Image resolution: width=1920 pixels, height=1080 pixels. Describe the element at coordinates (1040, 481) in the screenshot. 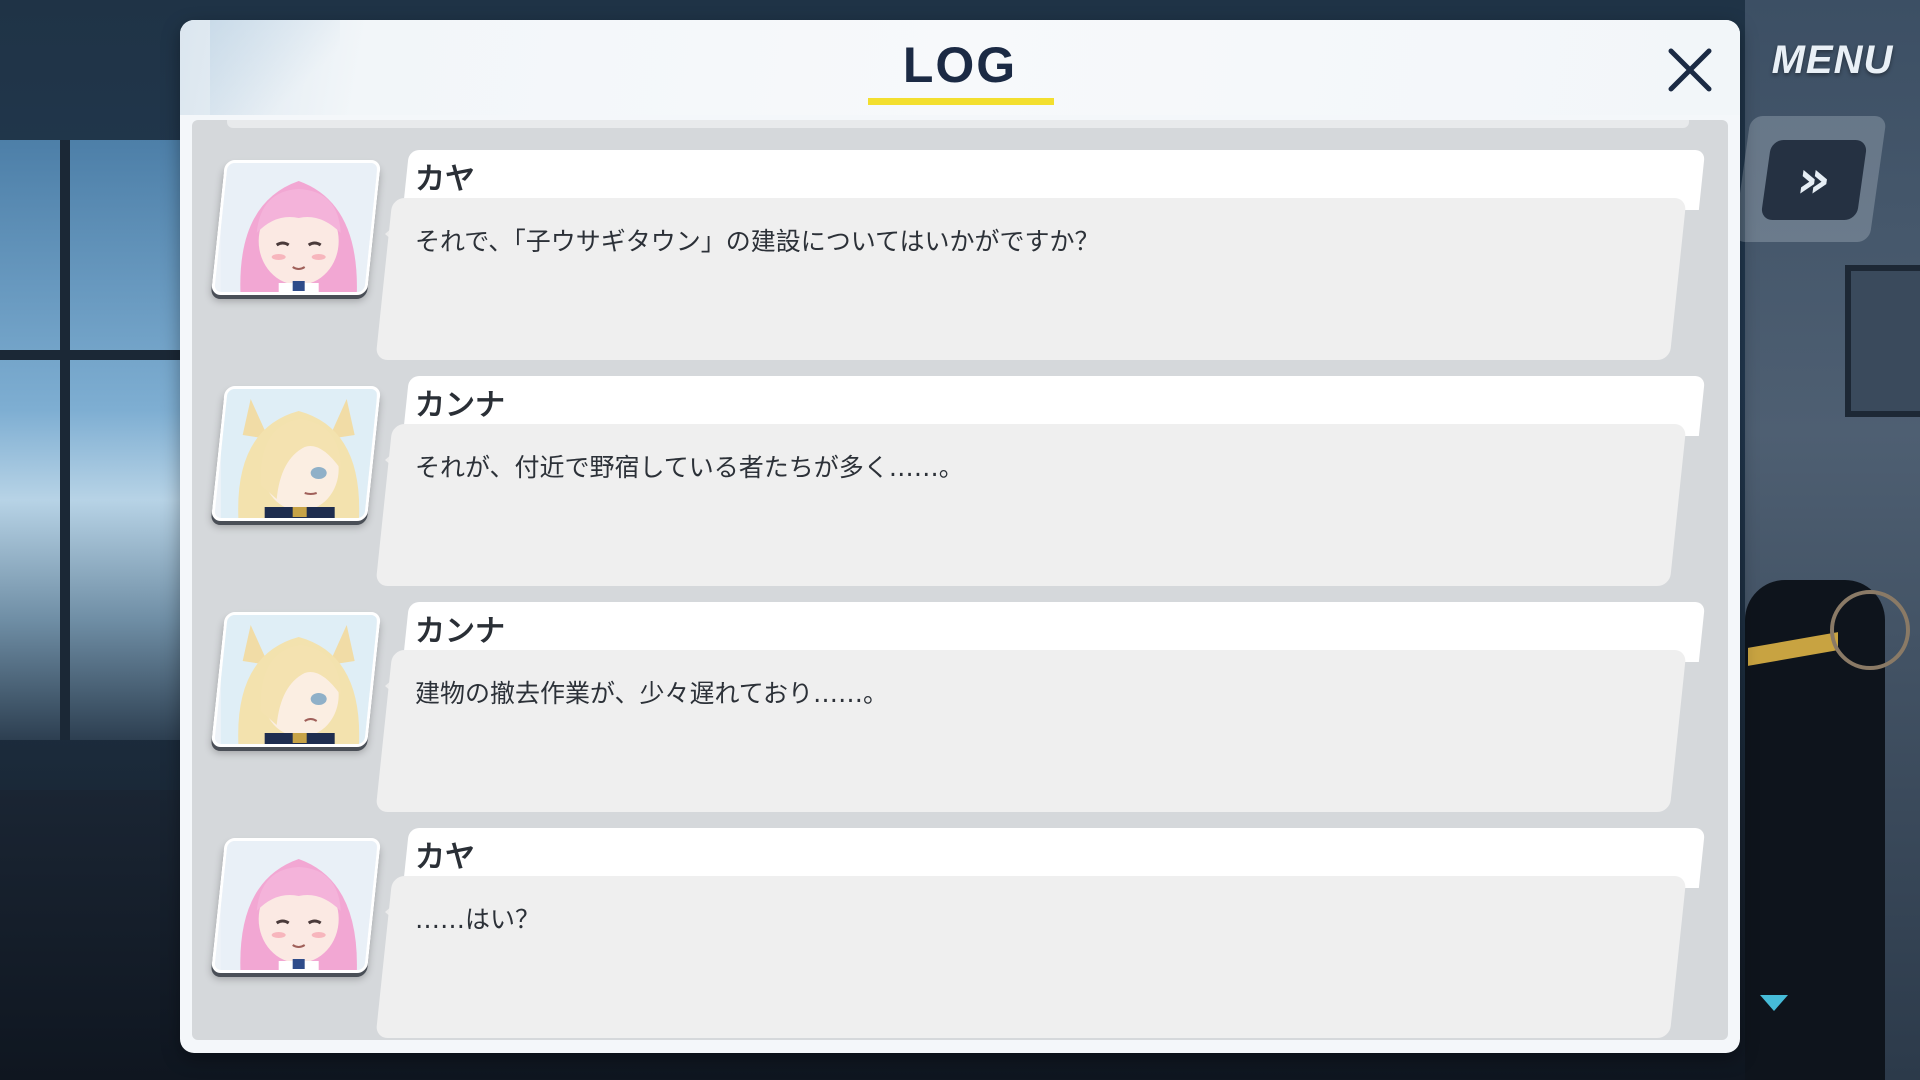

I see `dialogue-bubble: カンナ それが、付近で野宿している者たちが多く……。` at that location.